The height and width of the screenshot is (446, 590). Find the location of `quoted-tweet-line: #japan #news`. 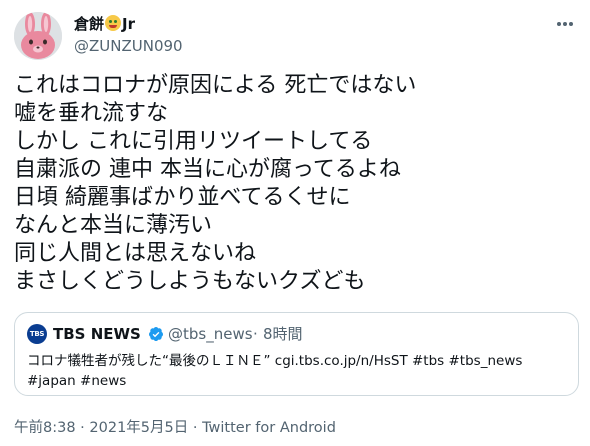

quoted-tweet-line: #japan #news is located at coordinates (77, 381).